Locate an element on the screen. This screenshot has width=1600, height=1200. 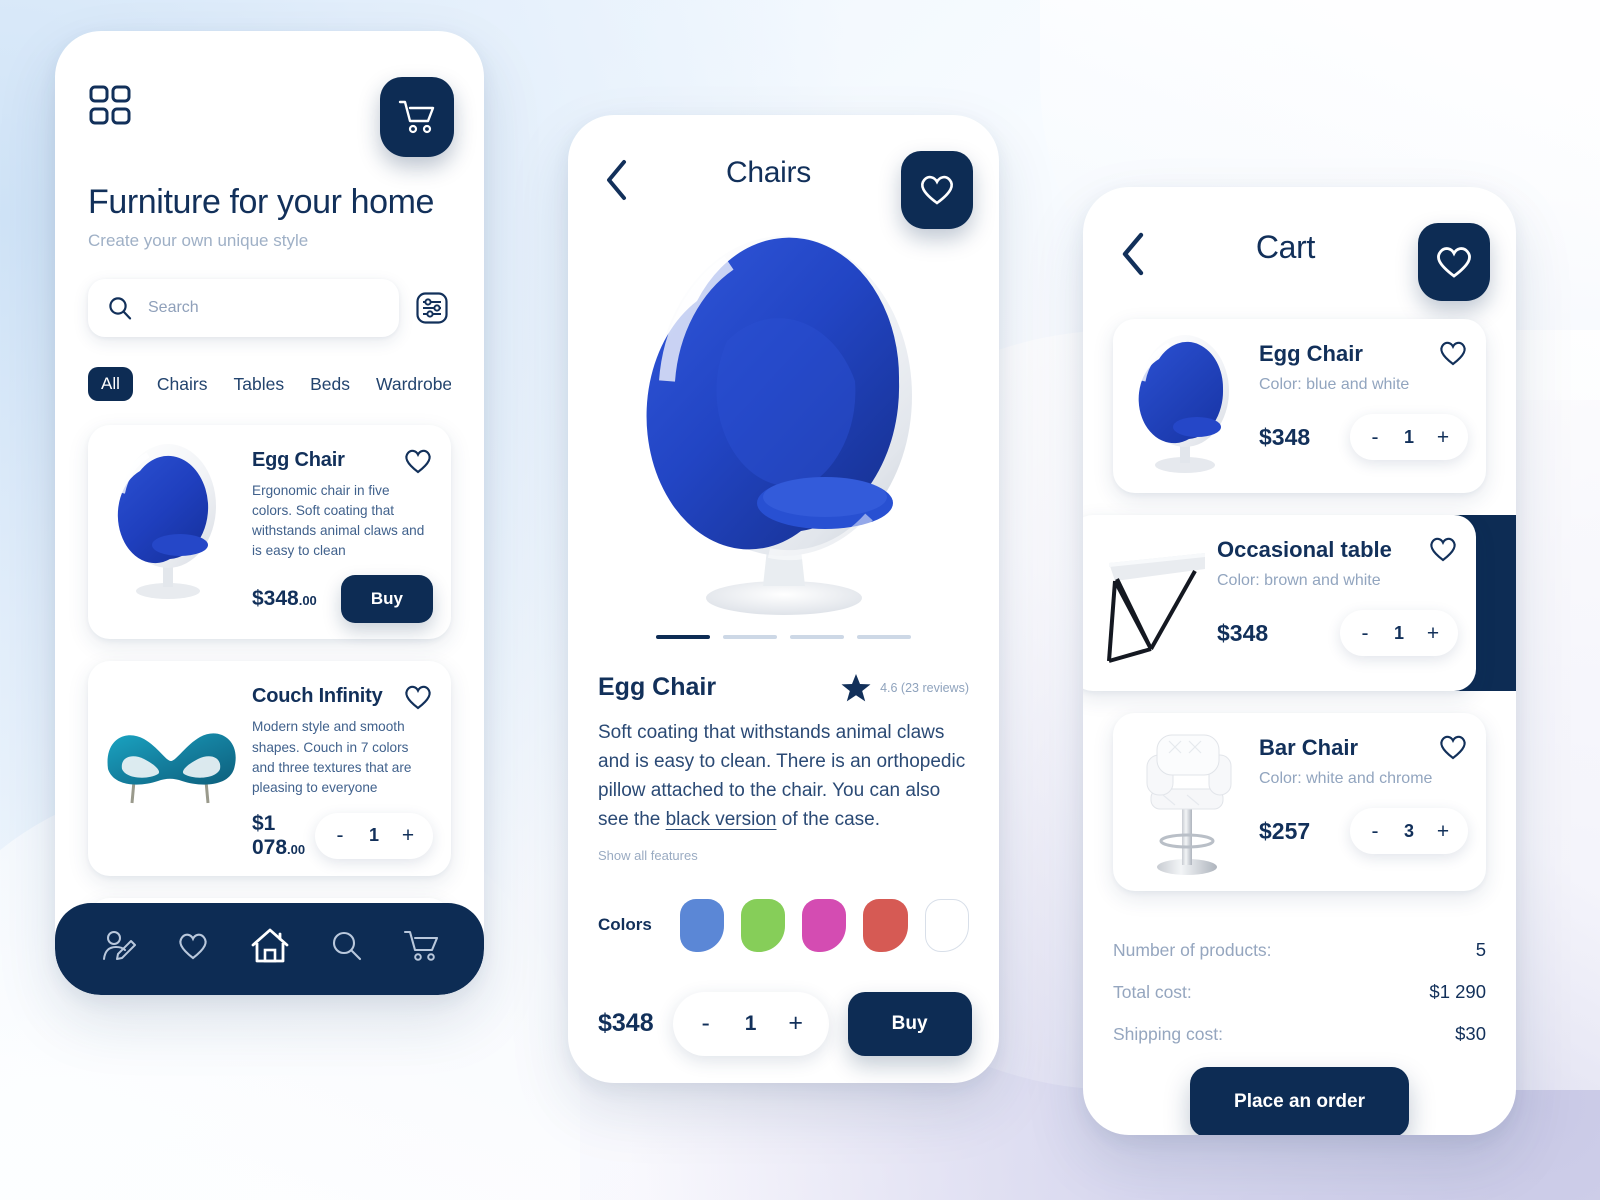
cart-item-name: Occasional table is located at coordinates (1304, 549).